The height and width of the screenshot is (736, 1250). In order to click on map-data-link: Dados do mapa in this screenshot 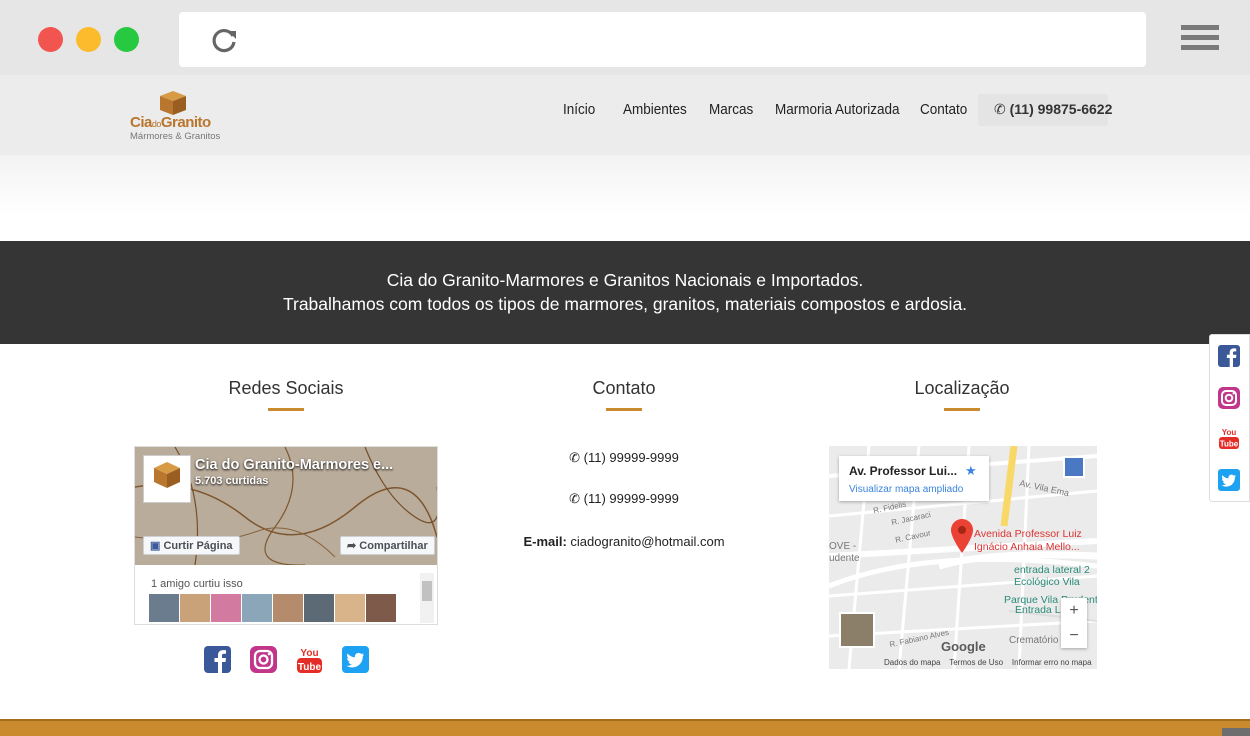, I will do `click(912, 662)`.